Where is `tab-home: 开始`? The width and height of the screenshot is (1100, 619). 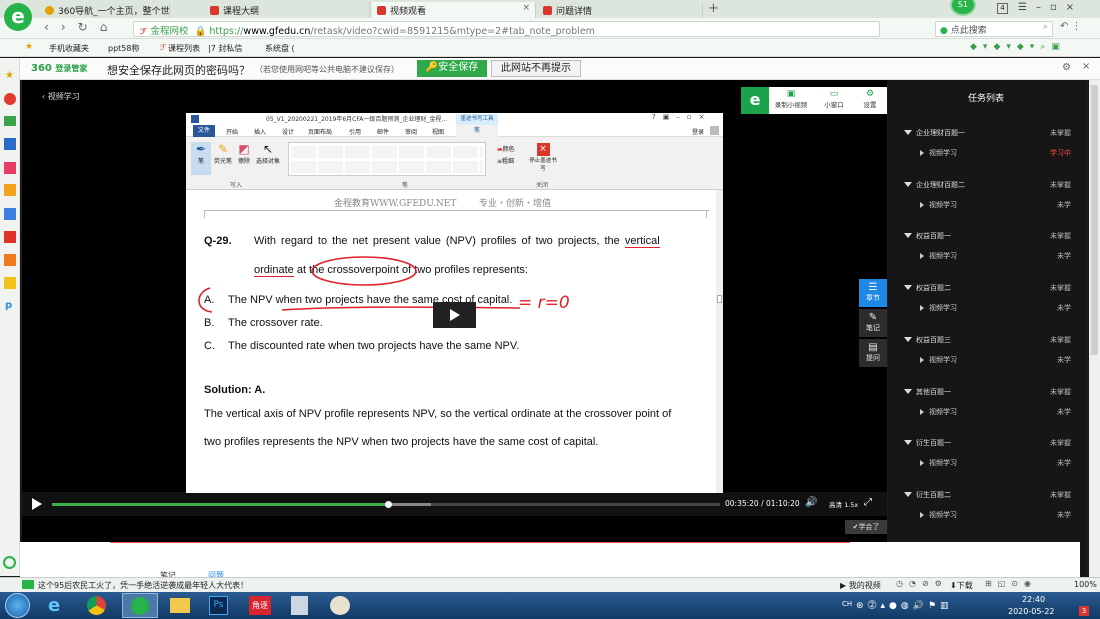 tab-home: 开始 is located at coordinates (232, 131).